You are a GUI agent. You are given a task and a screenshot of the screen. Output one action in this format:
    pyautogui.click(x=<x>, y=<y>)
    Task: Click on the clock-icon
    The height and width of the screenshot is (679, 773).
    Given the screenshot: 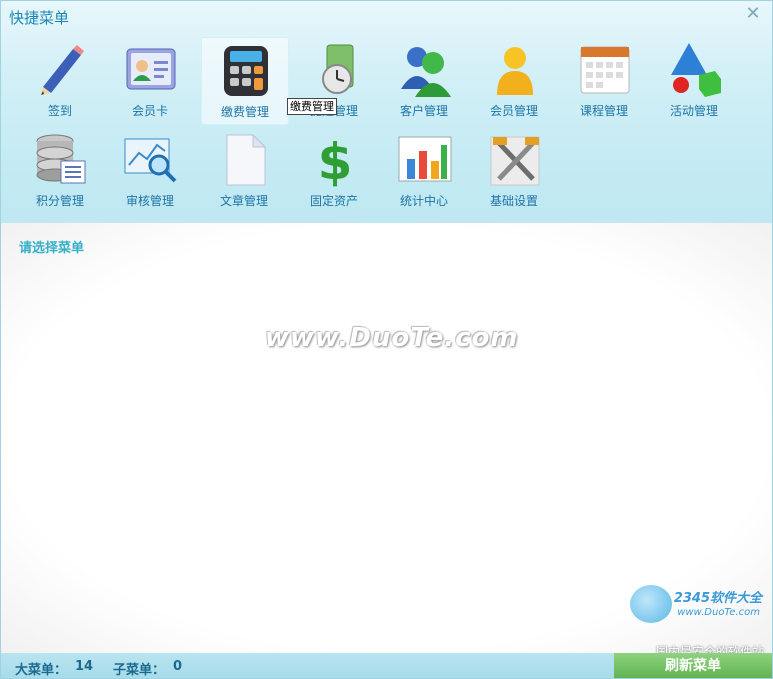 What is the action you would take?
    pyautogui.click(x=338, y=69)
    